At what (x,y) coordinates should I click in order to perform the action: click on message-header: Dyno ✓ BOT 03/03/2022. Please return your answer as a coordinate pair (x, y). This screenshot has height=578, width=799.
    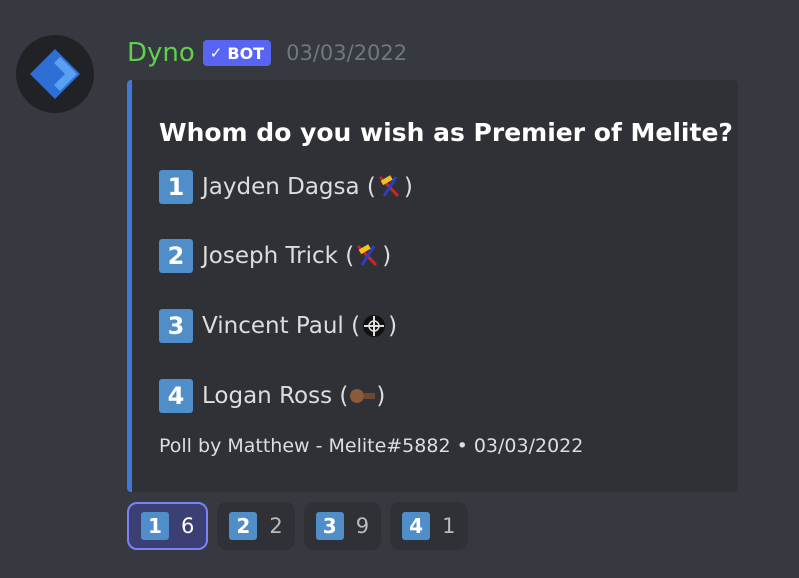
    Looking at the image, I should click on (267, 53).